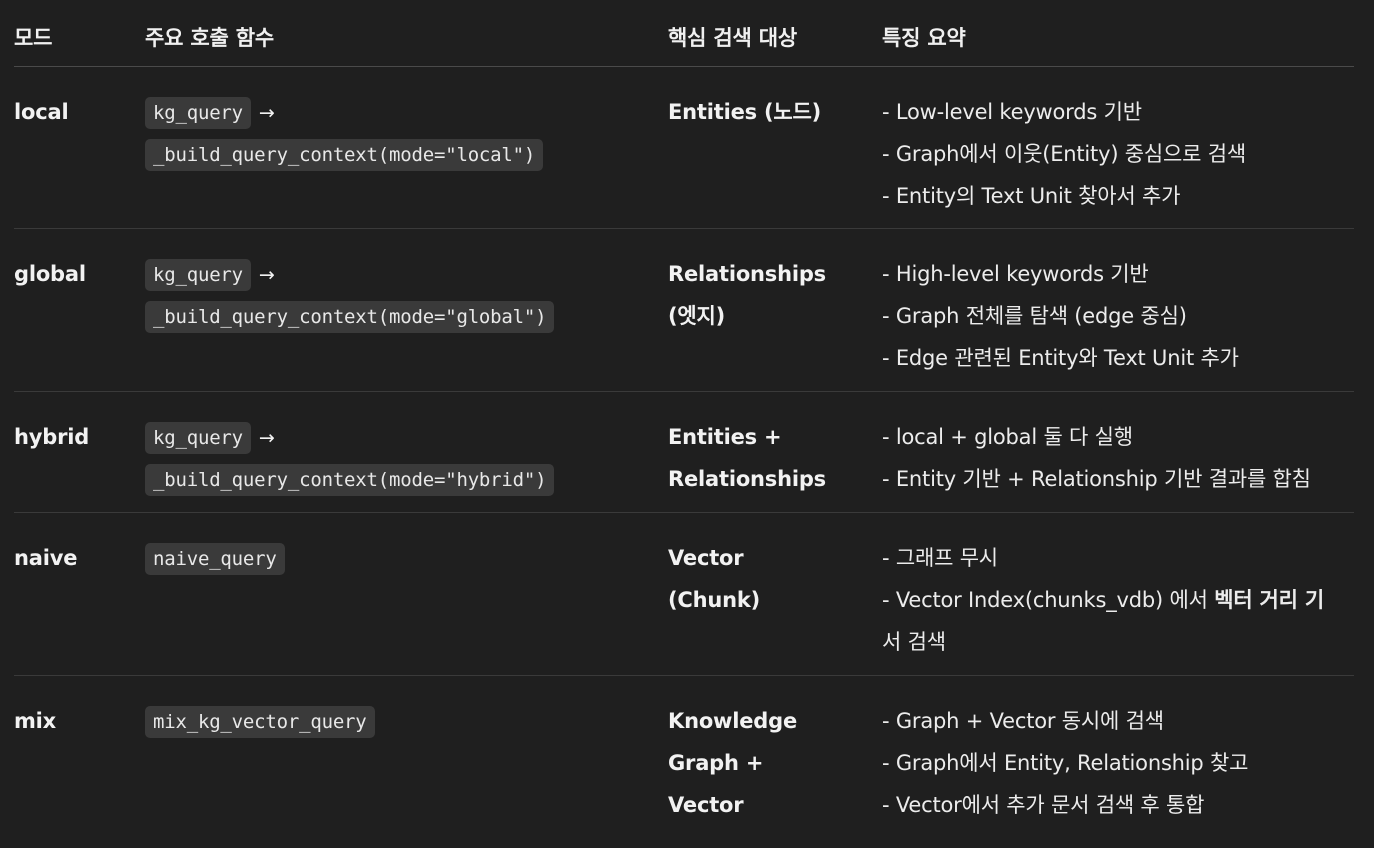  What do you see at coordinates (1043, 805) in the screenshot?
I see `desc-line: - Vector에서 추가 문서 검색 후 통합` at bounding box center [1043, 805].